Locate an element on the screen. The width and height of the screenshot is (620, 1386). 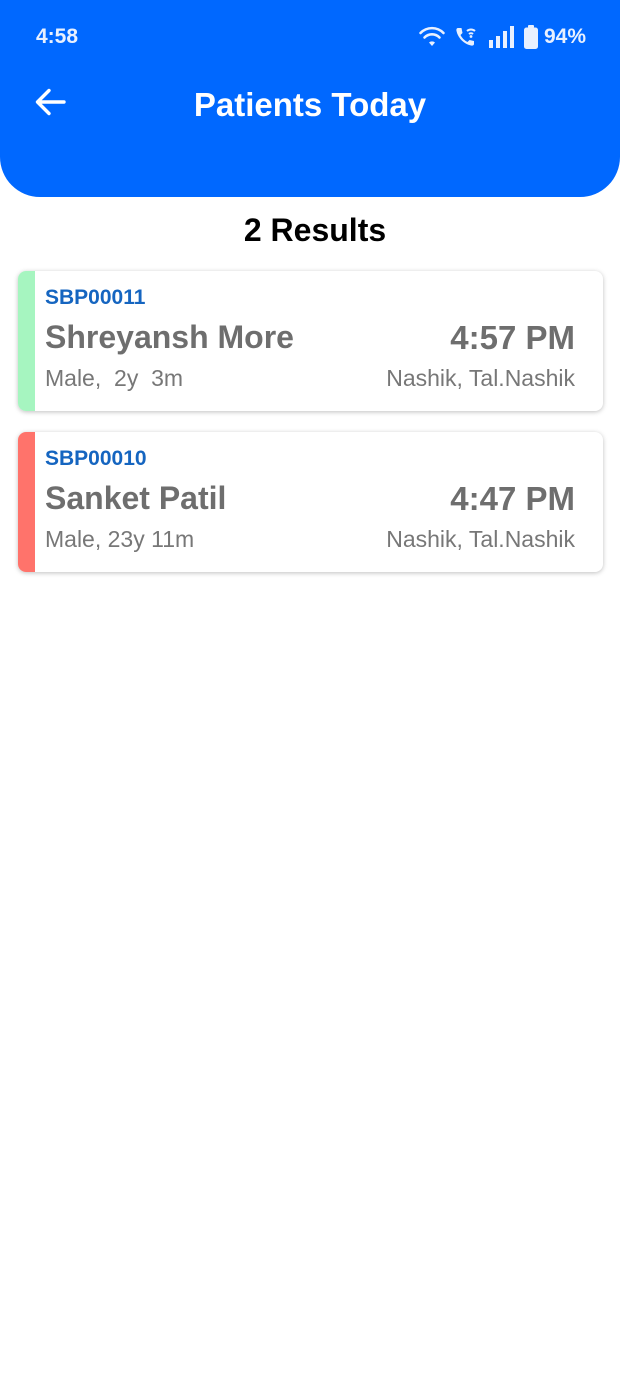
results-count: 2 Results is located at coordinates (315, 230).